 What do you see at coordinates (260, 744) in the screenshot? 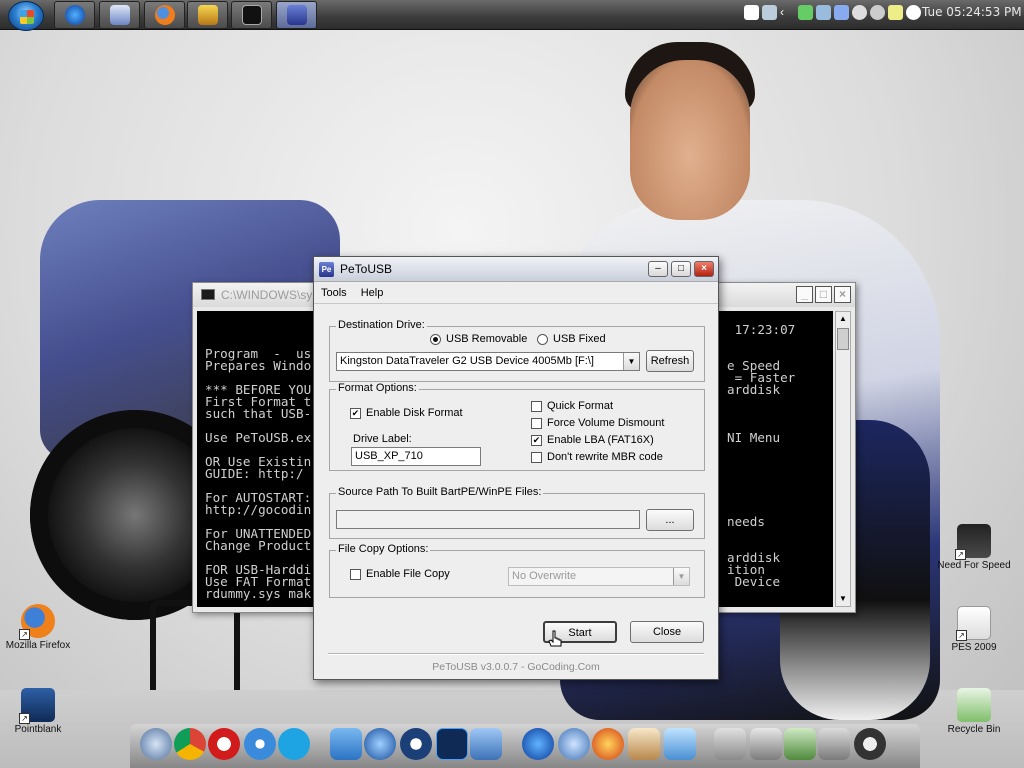
I see `dock-safari-icon` at bounding box center [260, 744].